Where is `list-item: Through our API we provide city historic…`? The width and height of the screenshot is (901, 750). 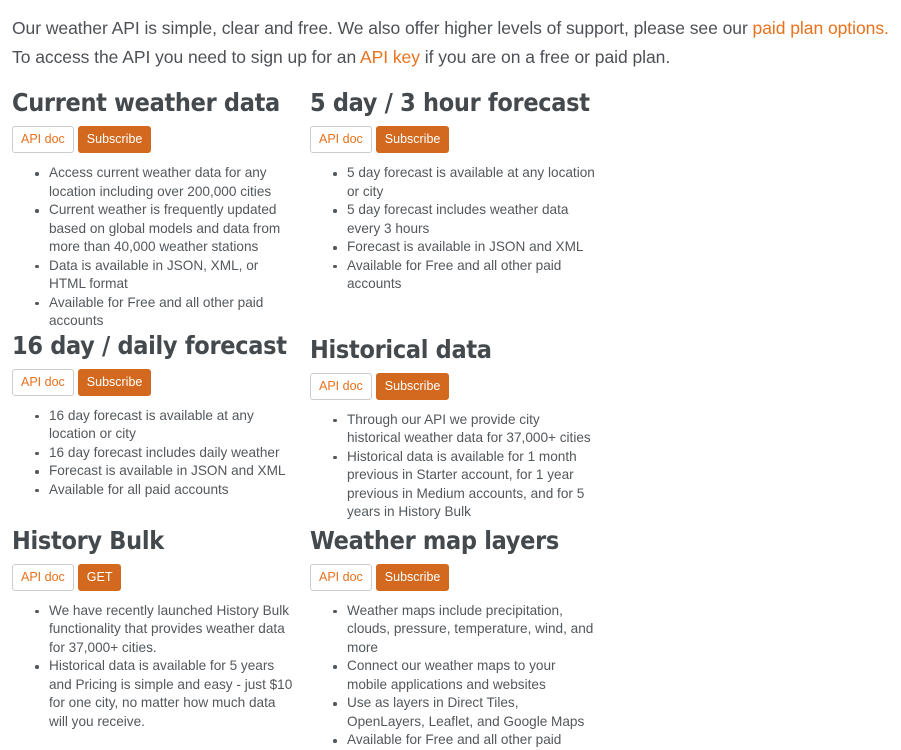
list-item: Through our API we provide city historic… is located at coordinates (464, 429).